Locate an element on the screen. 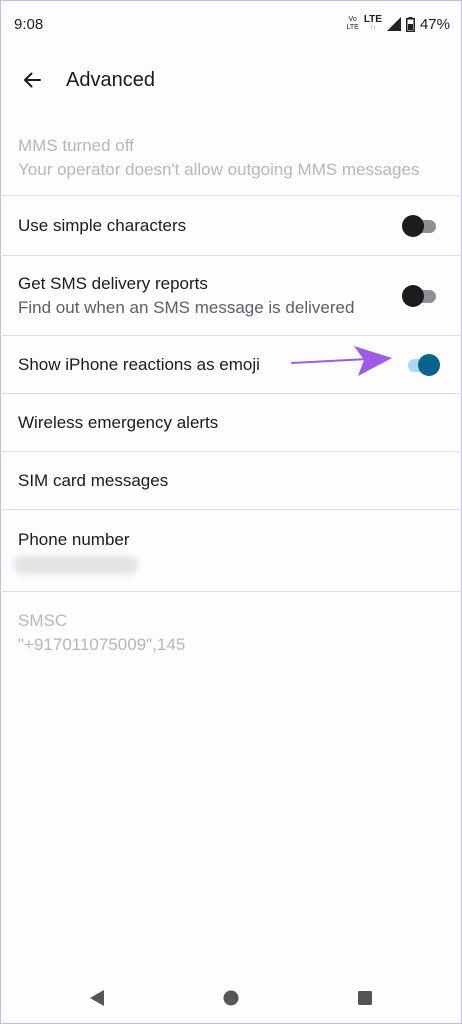 The height and width of the screenshot is (1024, 462). simple-characters-title: Use simple characters is located at coordinates (102, 225).